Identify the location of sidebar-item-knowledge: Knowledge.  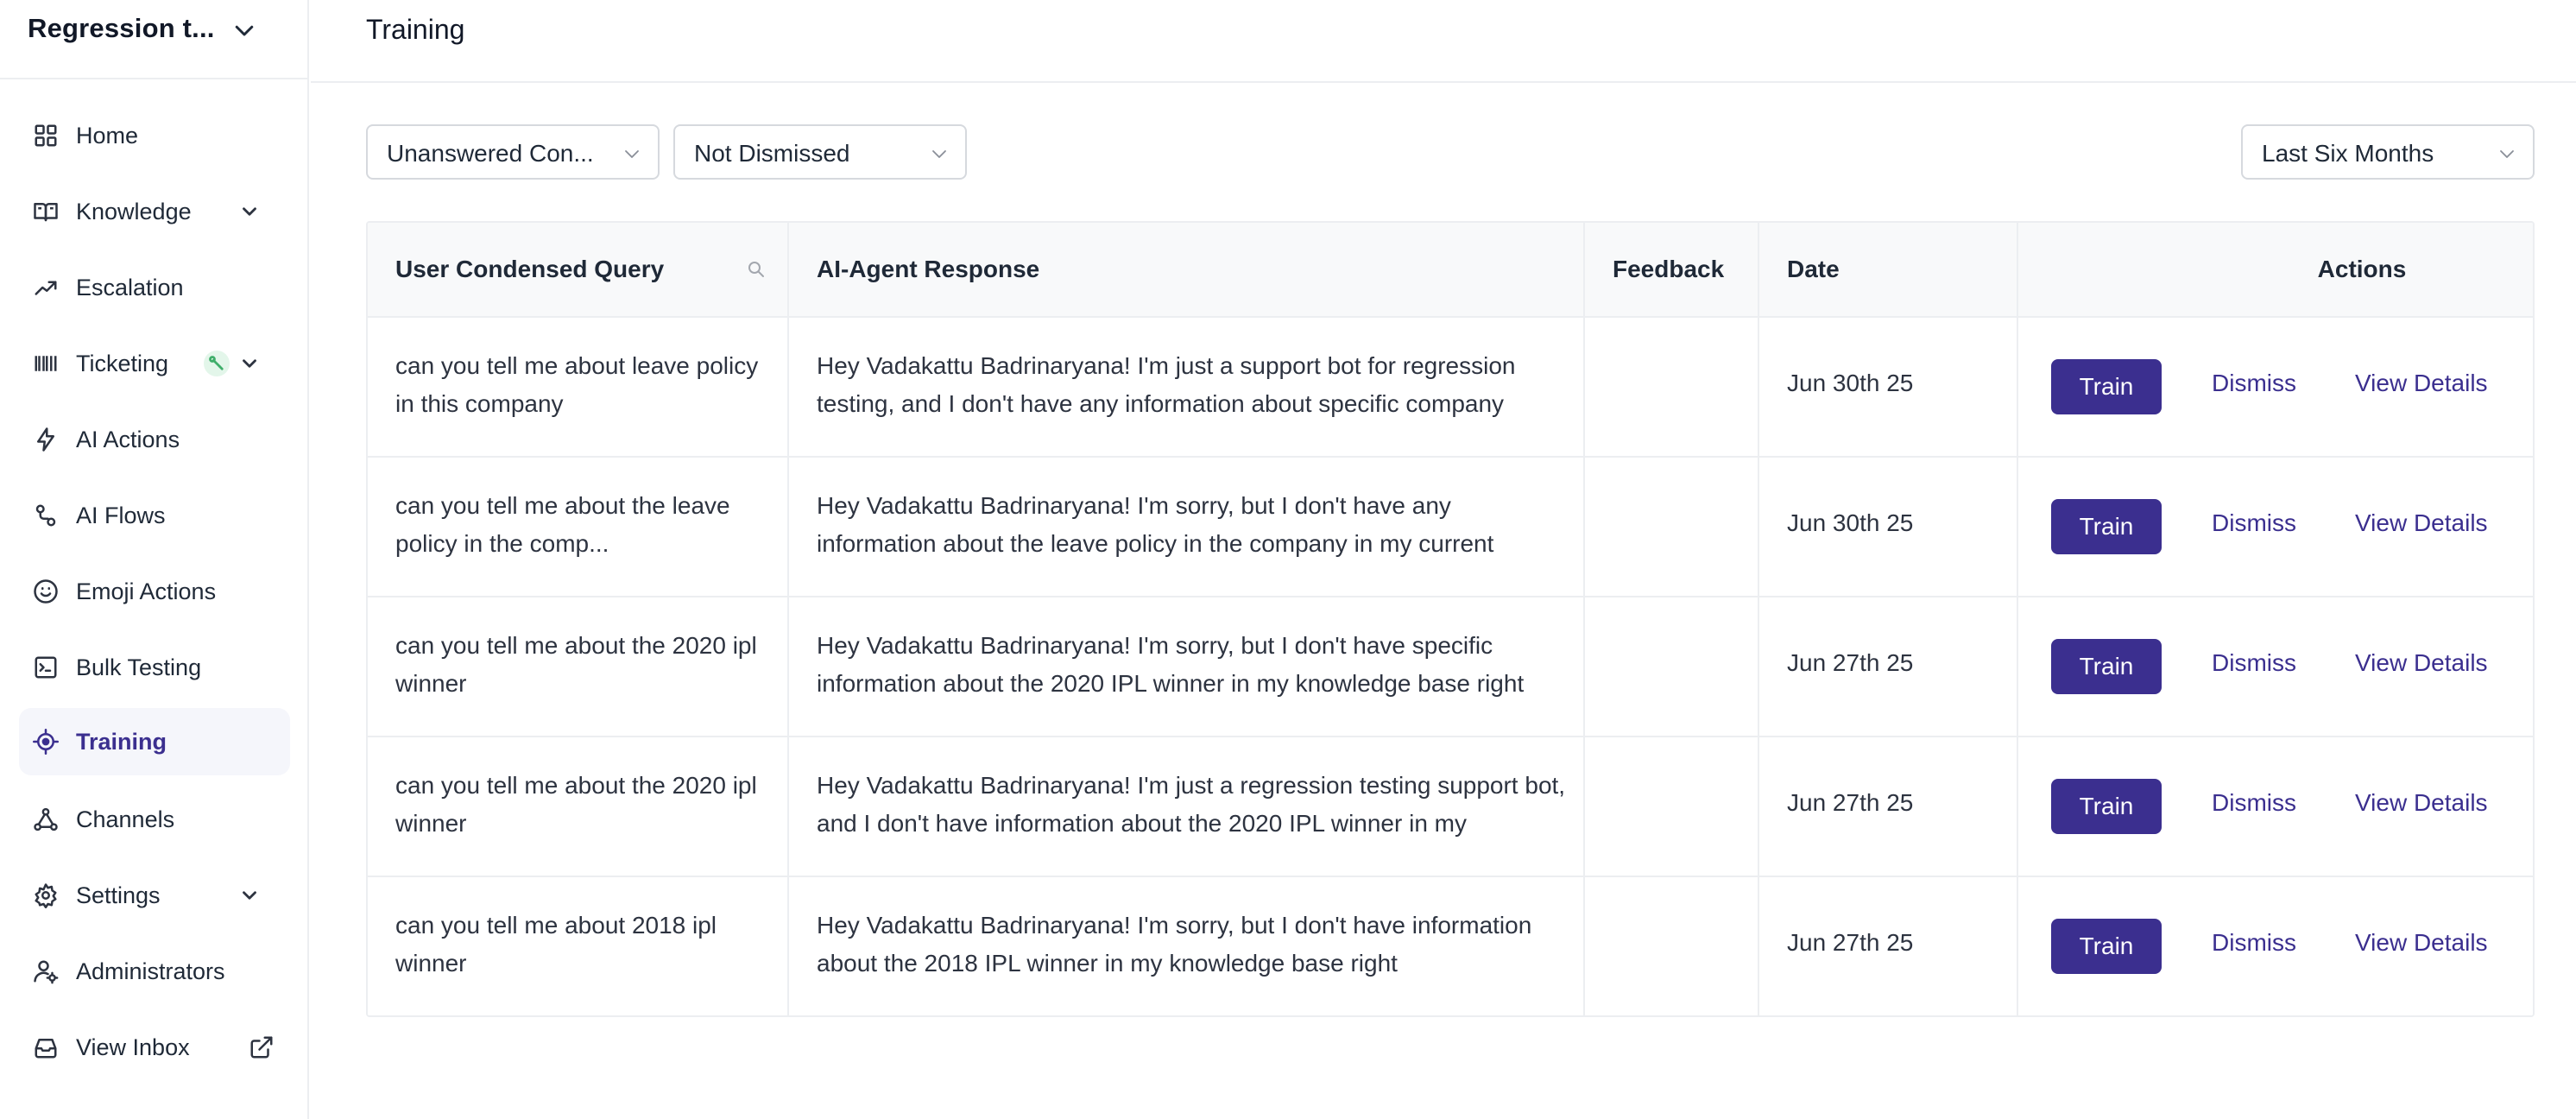
(154, 212).